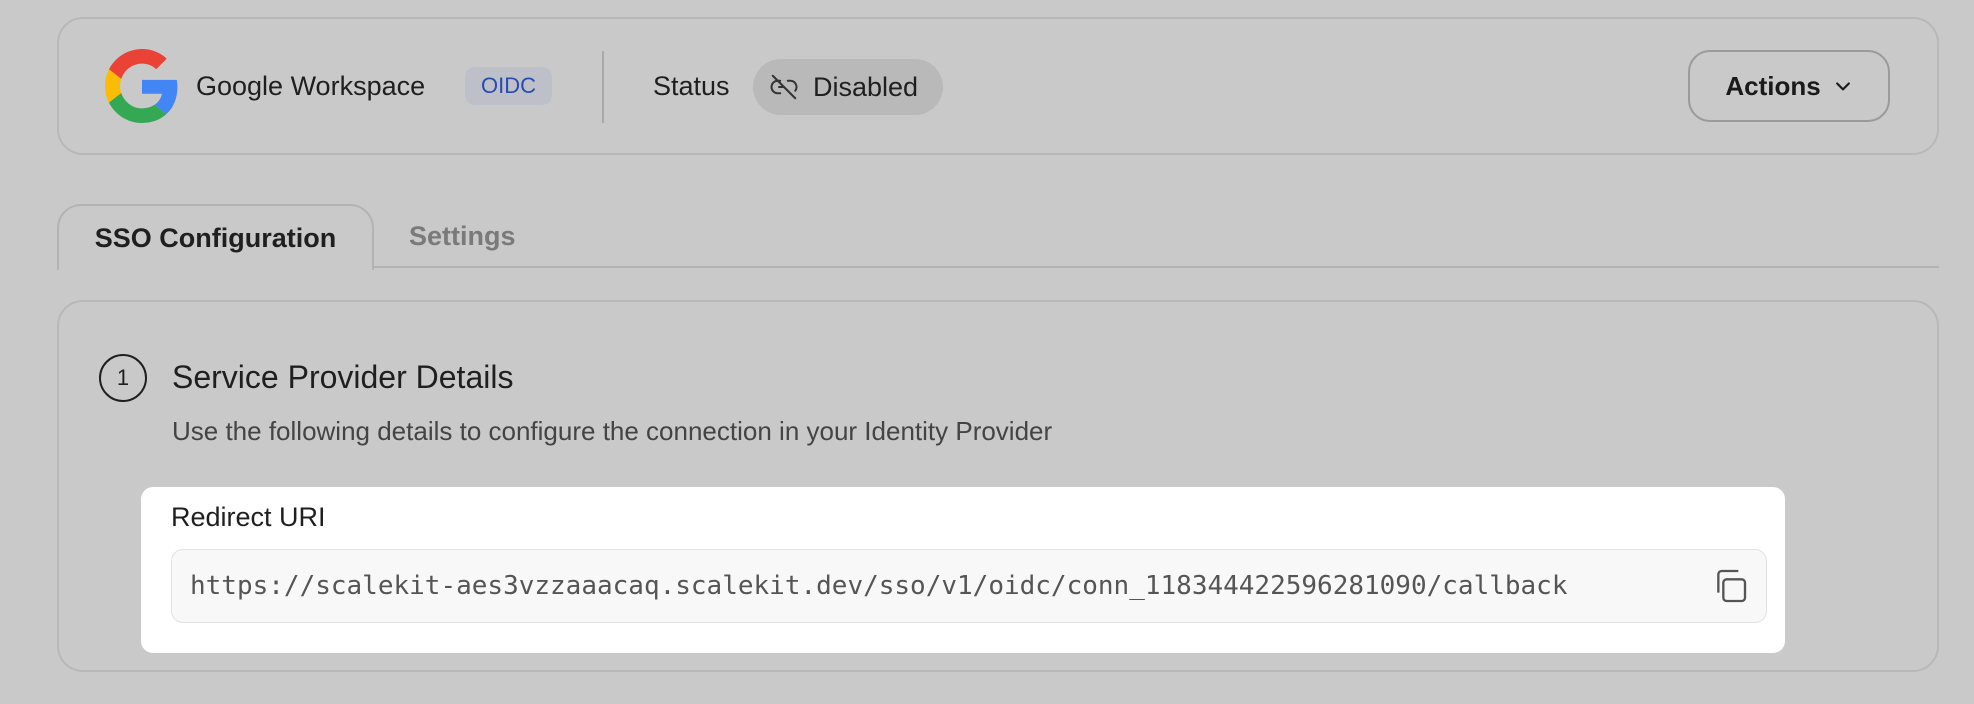  Describe the element at coordinates (123, 378) in the screenshot. I see `step-number: 1` at that location.